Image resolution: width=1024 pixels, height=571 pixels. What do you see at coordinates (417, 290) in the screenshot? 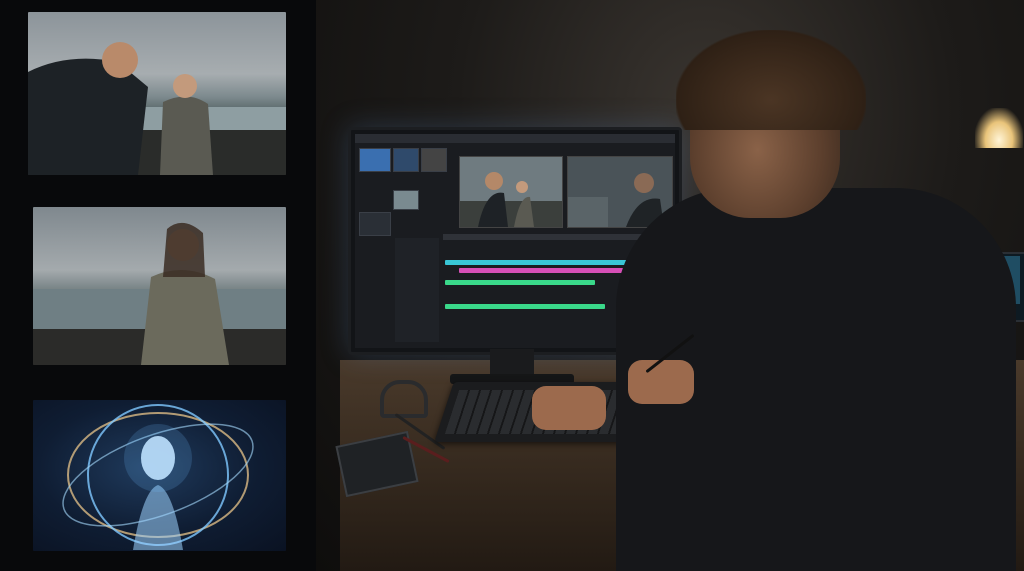
I see `timeline-track-headers` at bounding box center [417, 290].